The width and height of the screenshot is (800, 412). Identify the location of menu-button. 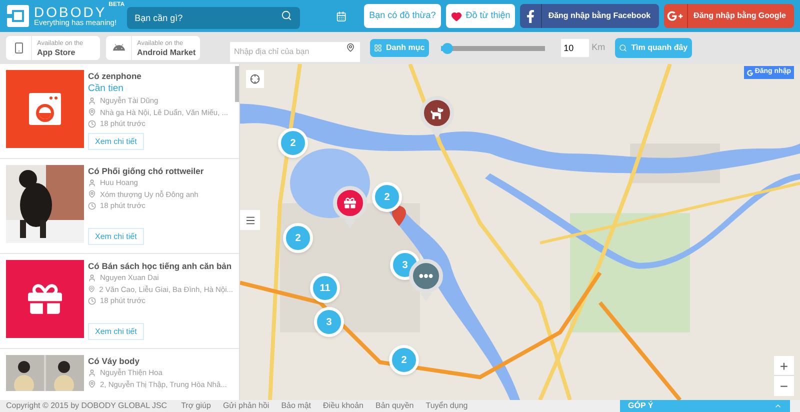
(250, 220).